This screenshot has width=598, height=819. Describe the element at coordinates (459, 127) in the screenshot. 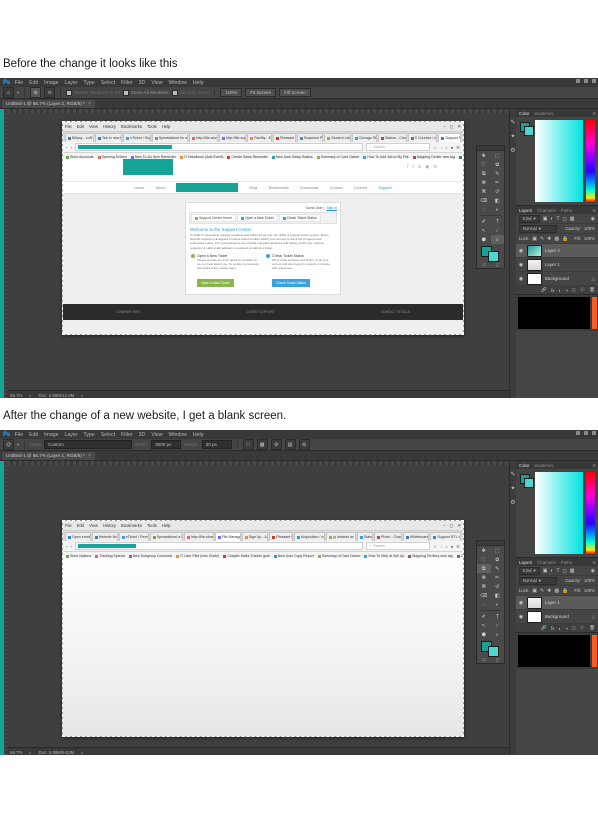

I see `close-icon: ✕` at that location.